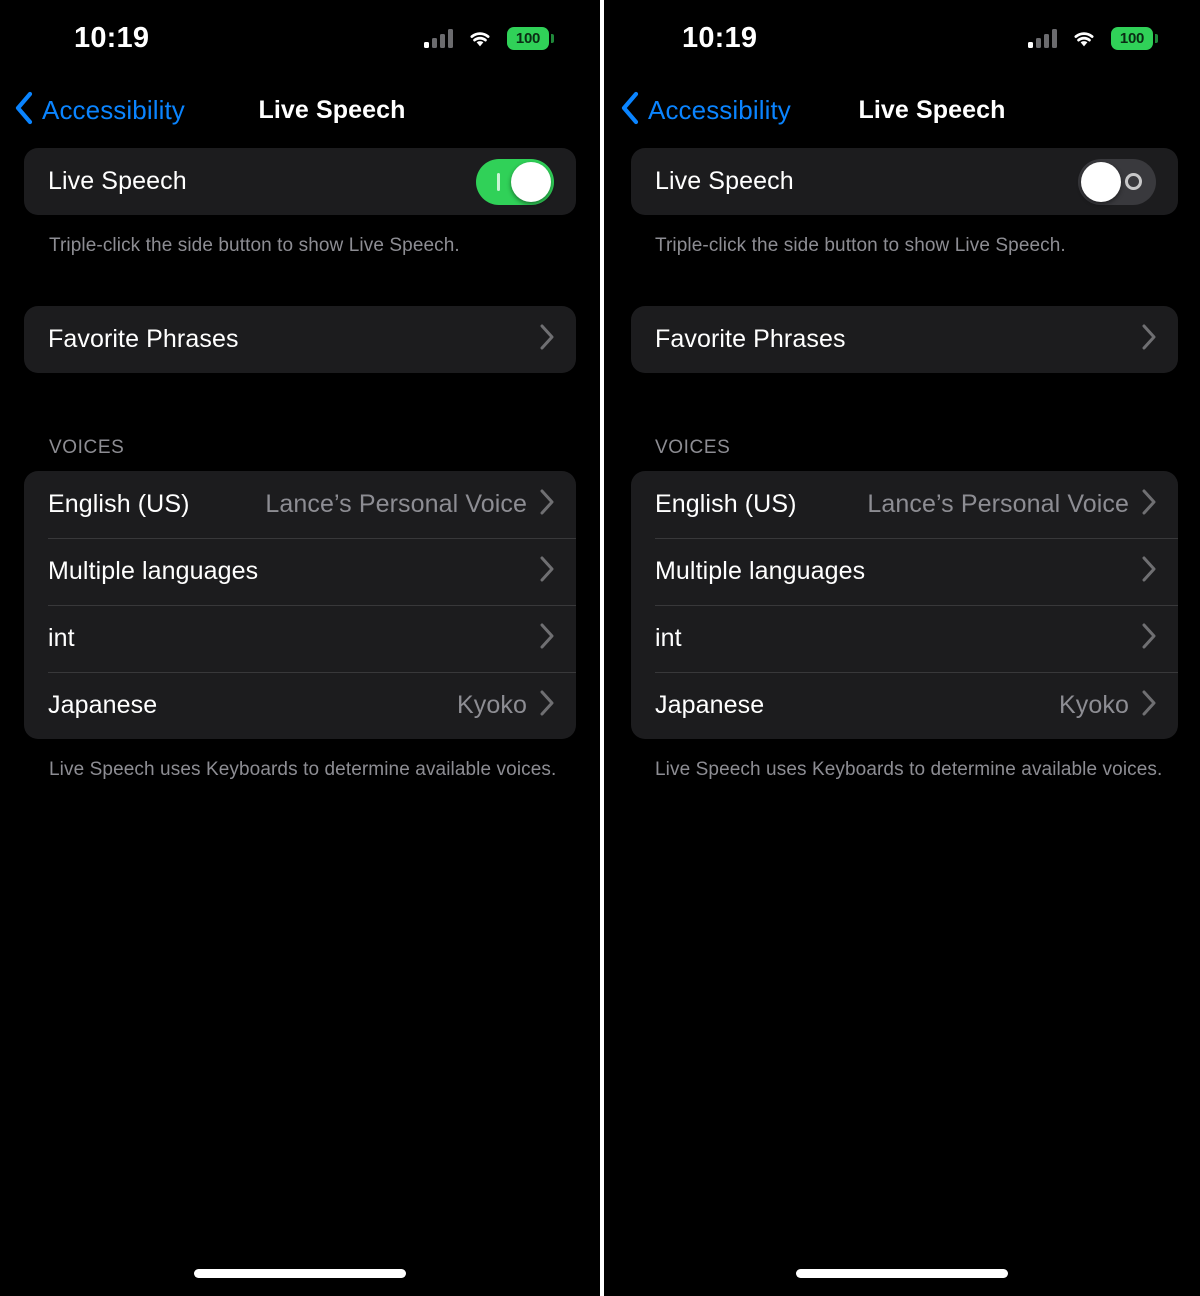 The width and height of the screenshot is (1200, 1296). I want to click on toggle-off-indicator-icon, so click(1133, 181).